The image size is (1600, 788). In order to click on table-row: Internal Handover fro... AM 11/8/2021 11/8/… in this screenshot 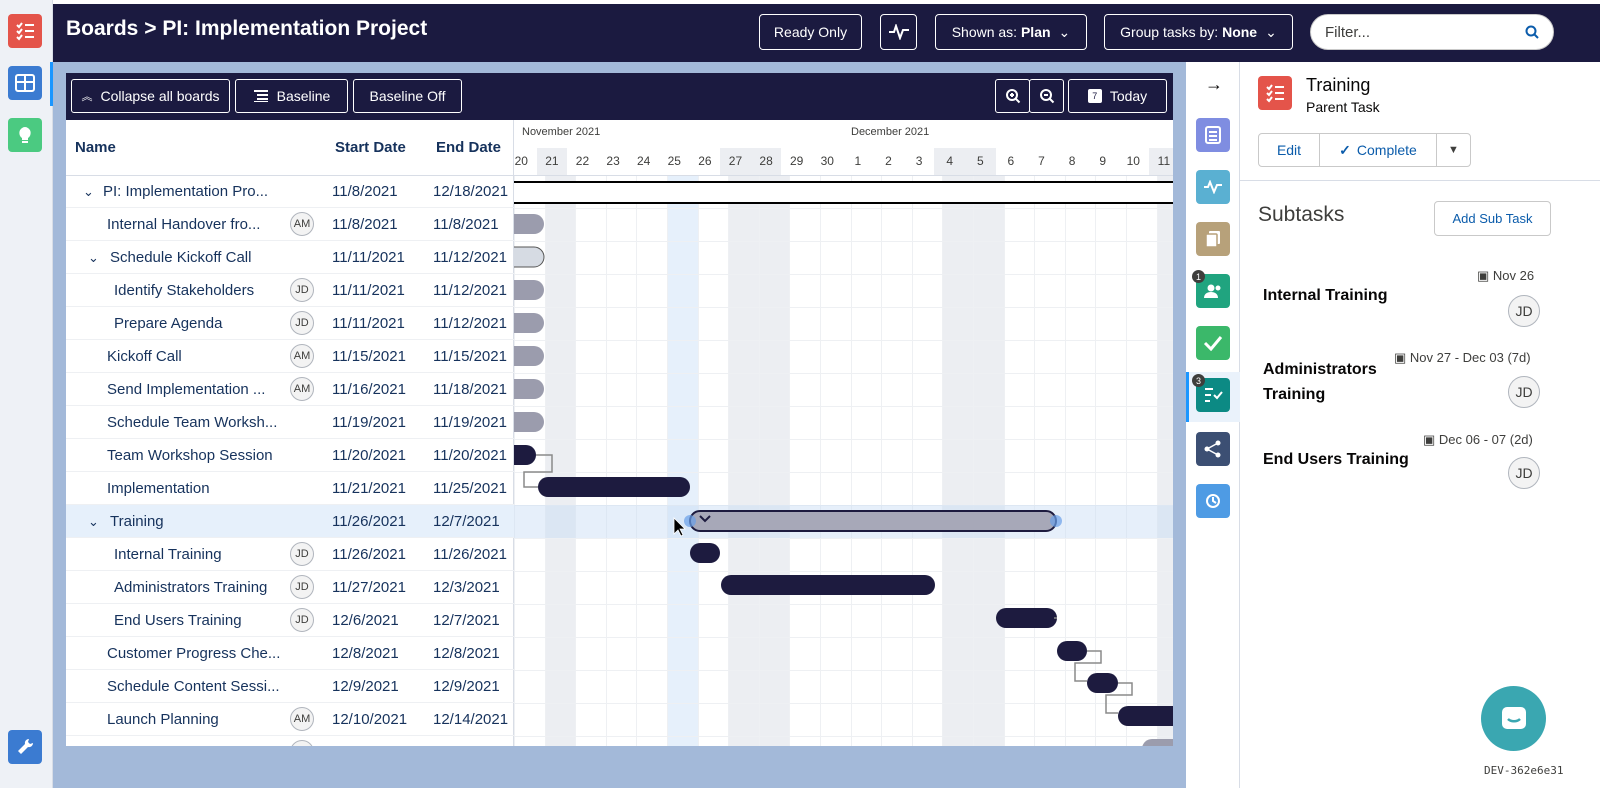, I will do `click(290, 224)`.